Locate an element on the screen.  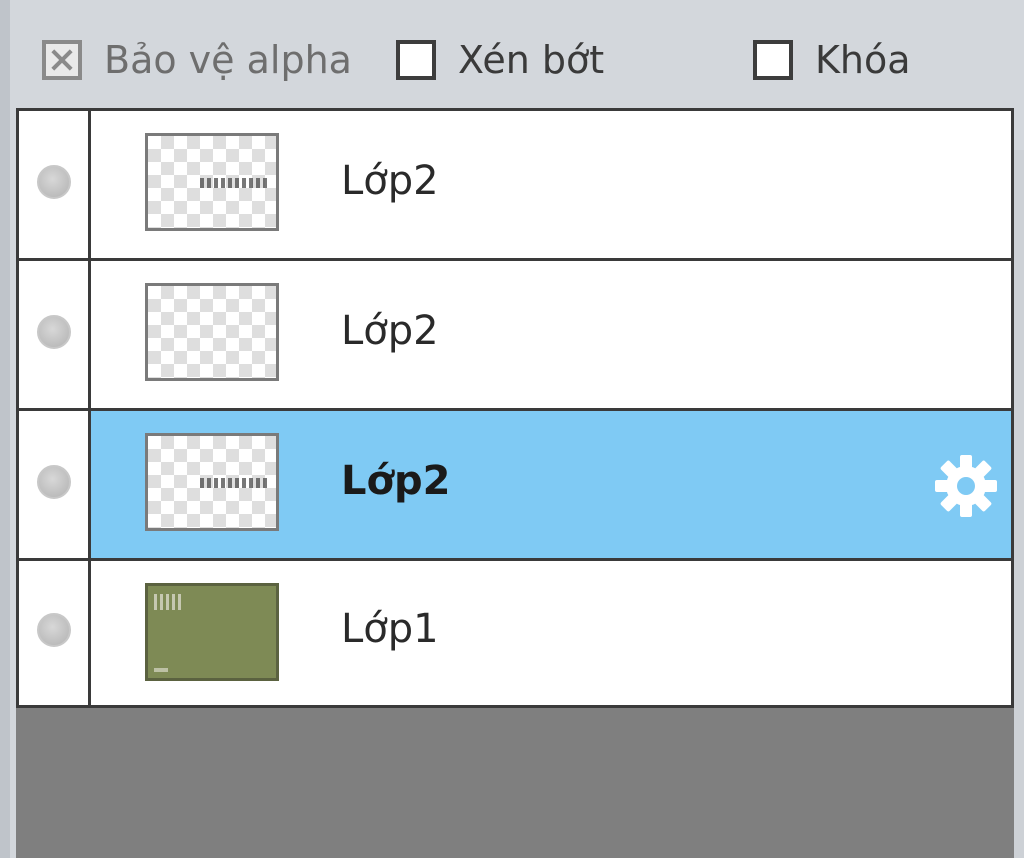
alpha-protect-checkbox-box is located at coordinates (62, 60).